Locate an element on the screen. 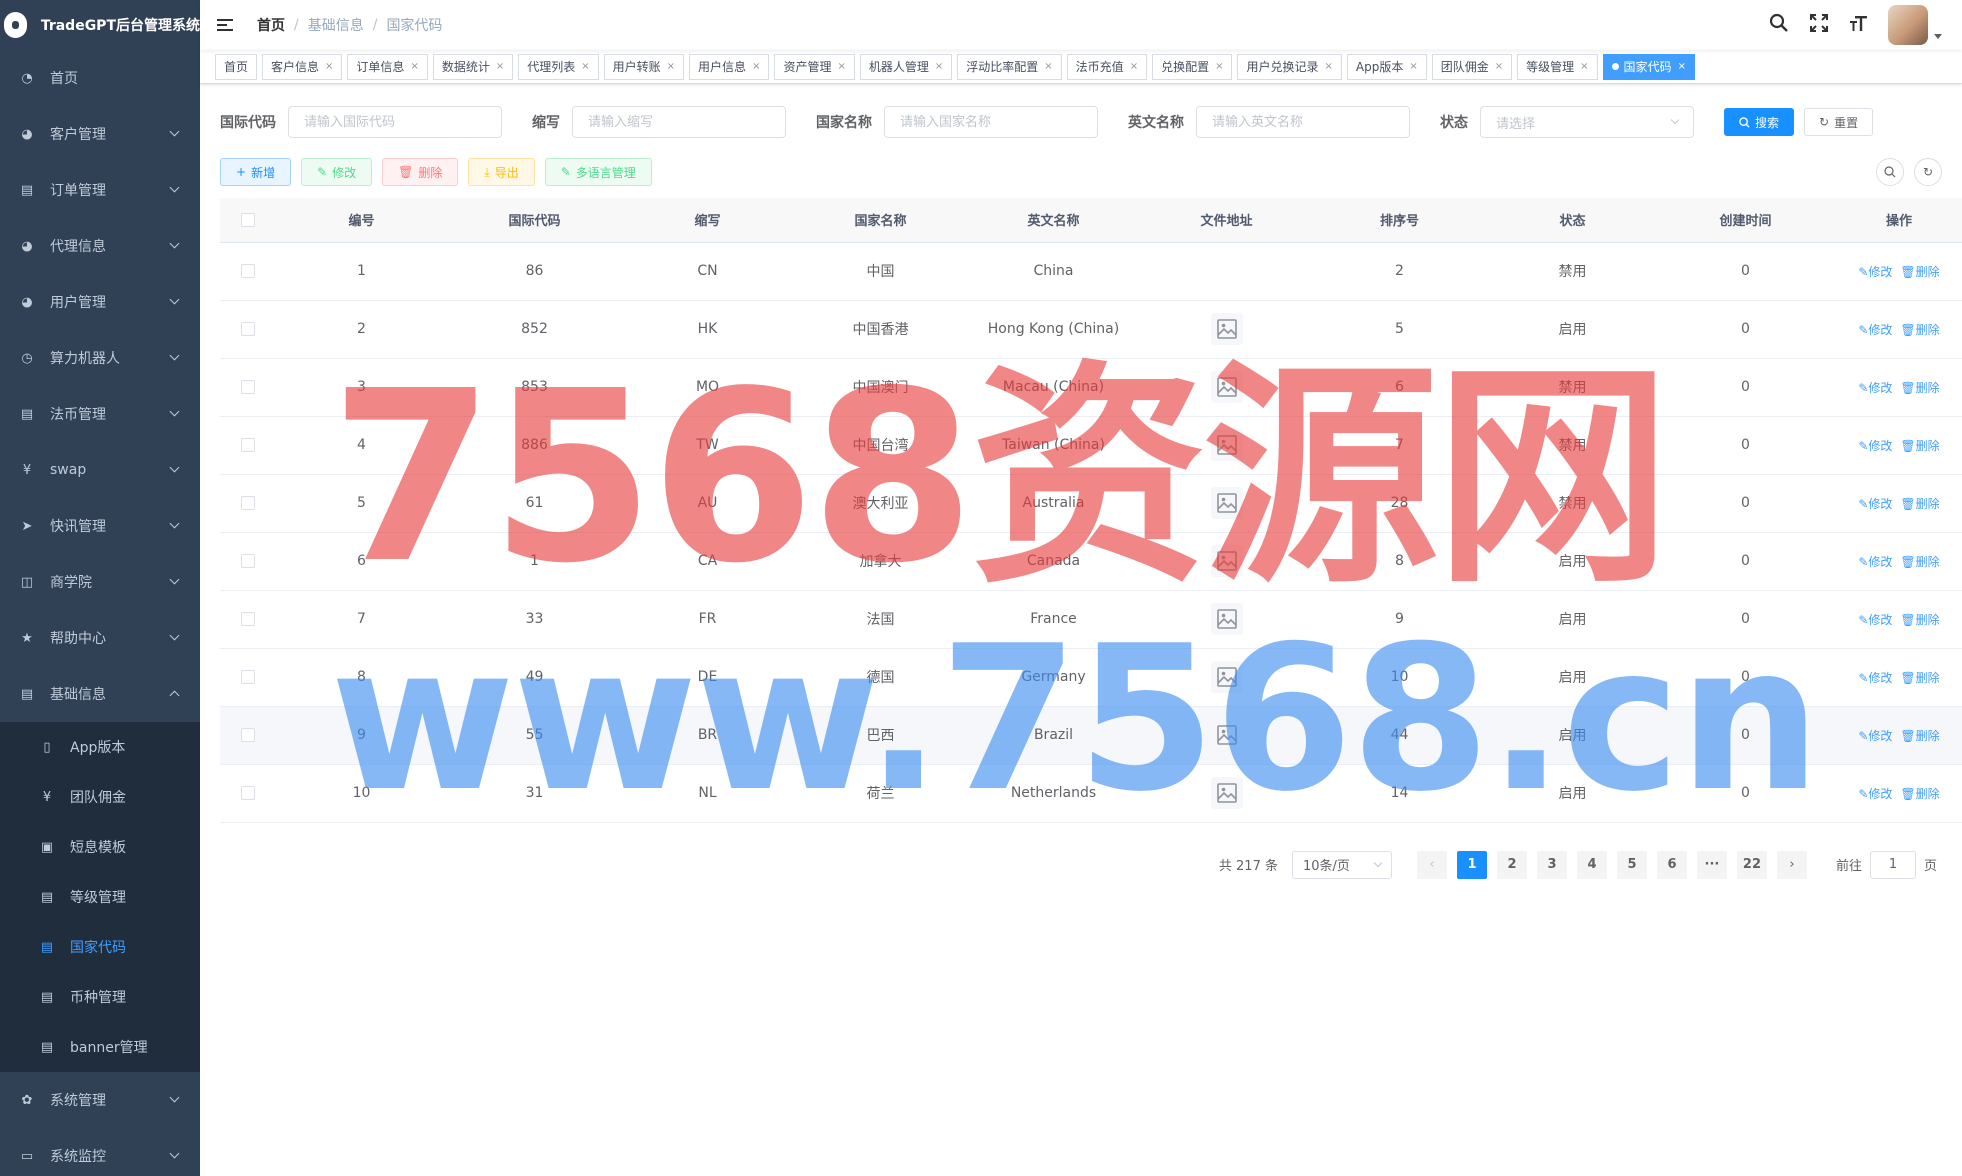  table-row: 5 61 AU 澳大利亚 Australia 28 禁用 0 ✎修改 🗑删除 is located at coordinates (1091, 503).